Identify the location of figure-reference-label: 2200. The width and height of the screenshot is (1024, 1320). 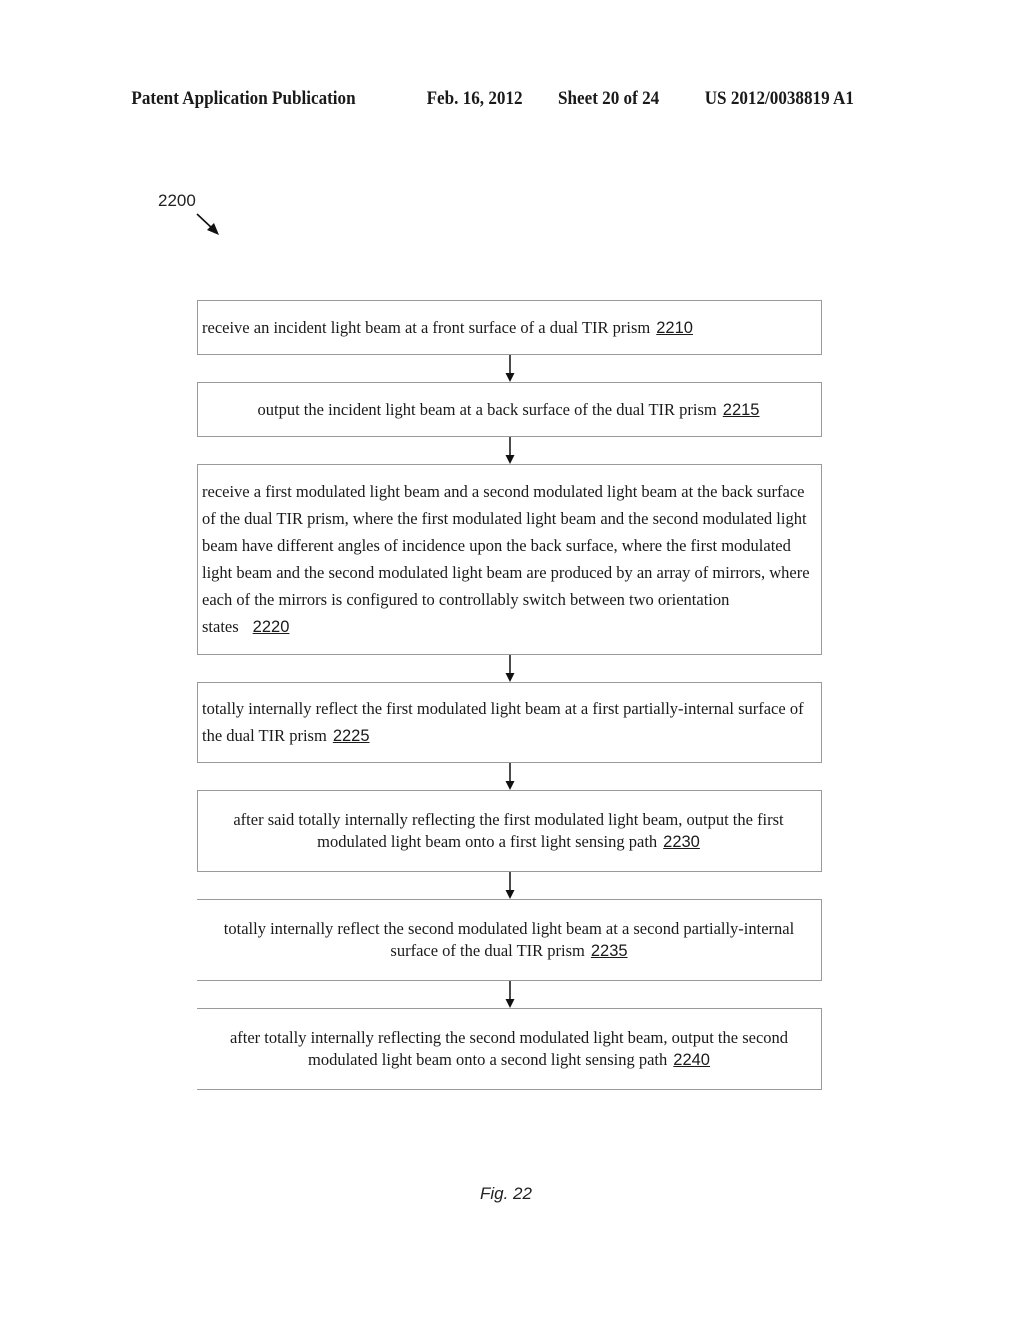
(177, 200).